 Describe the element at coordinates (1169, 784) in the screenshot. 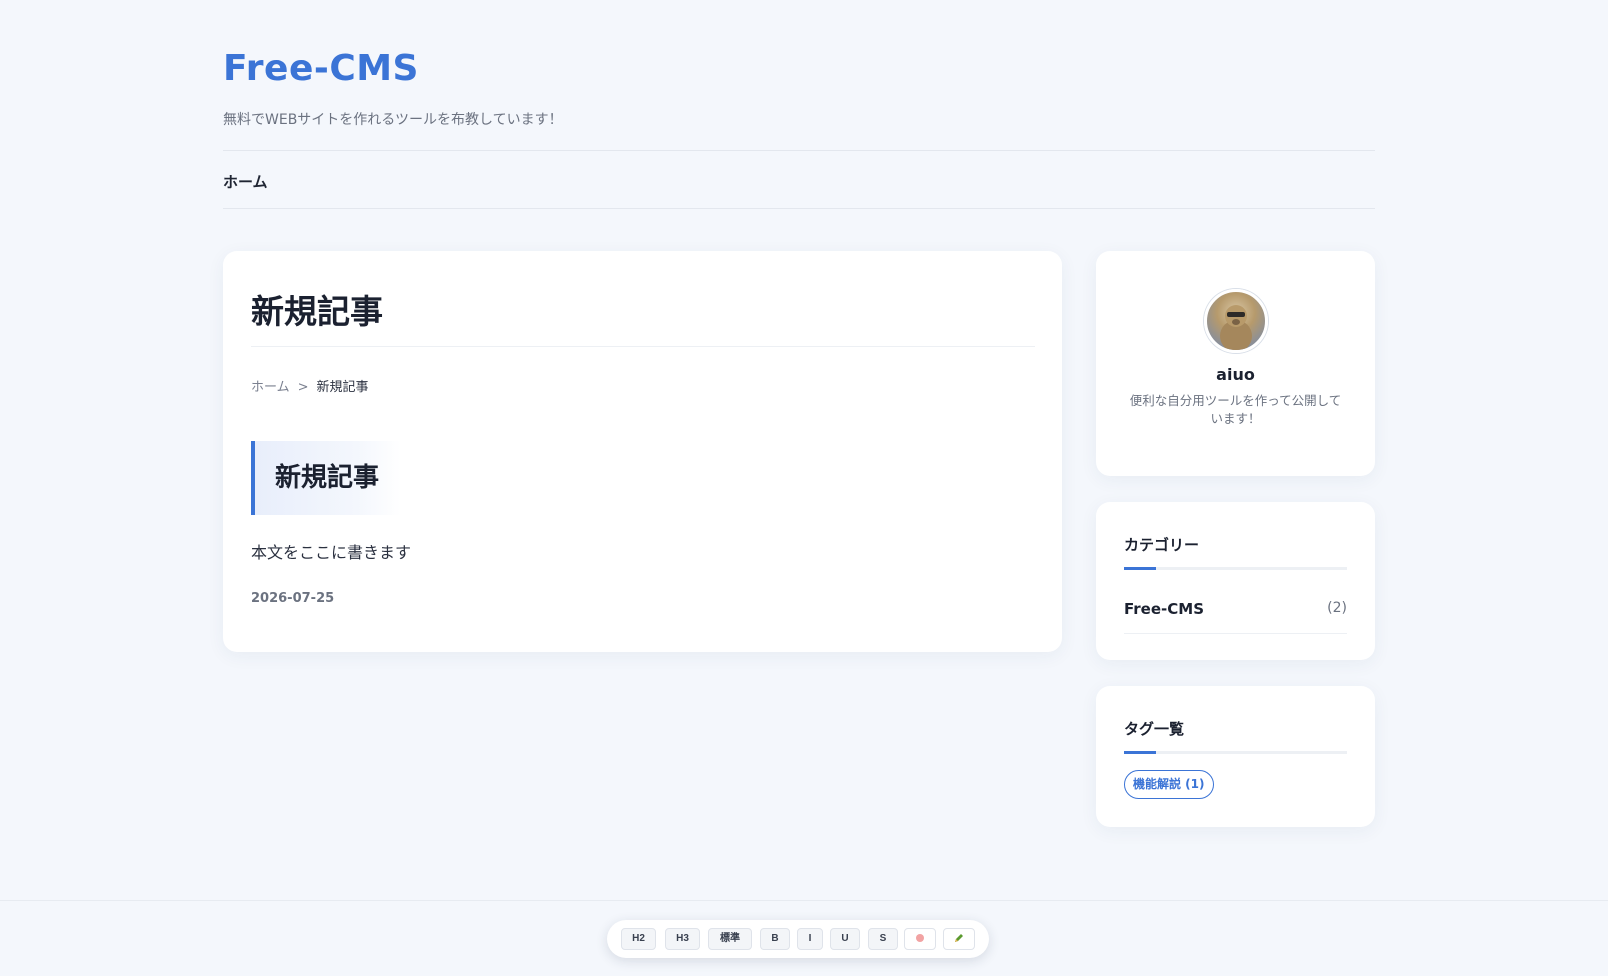

I see `tag-item: 機能解説 (1)` at that location.